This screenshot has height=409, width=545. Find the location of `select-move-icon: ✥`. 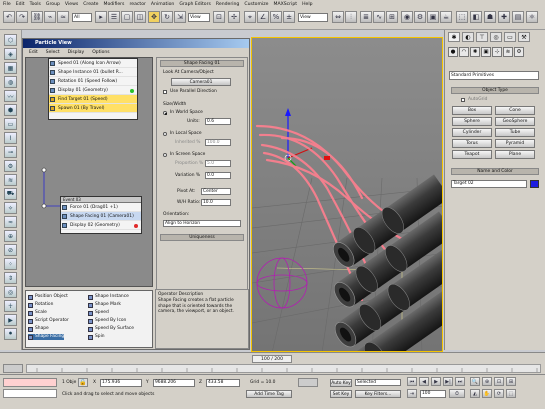

select-move-icon: ✥ is located at coordinates (154, 17).